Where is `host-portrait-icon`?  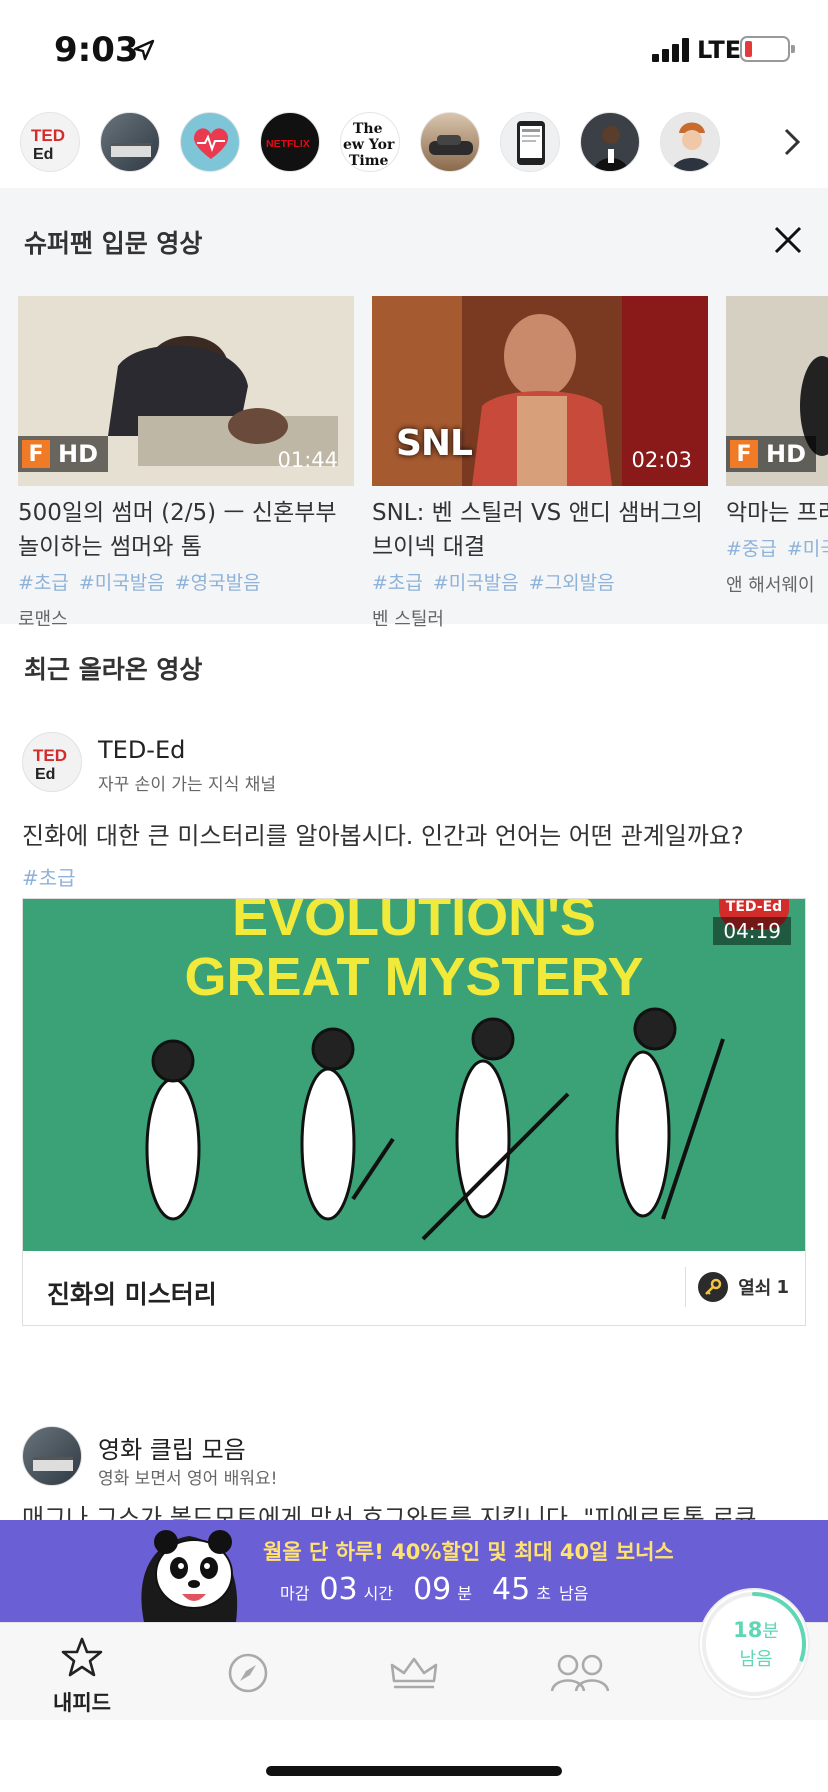 host-portrait-icon is located at coordinates (692, 146).